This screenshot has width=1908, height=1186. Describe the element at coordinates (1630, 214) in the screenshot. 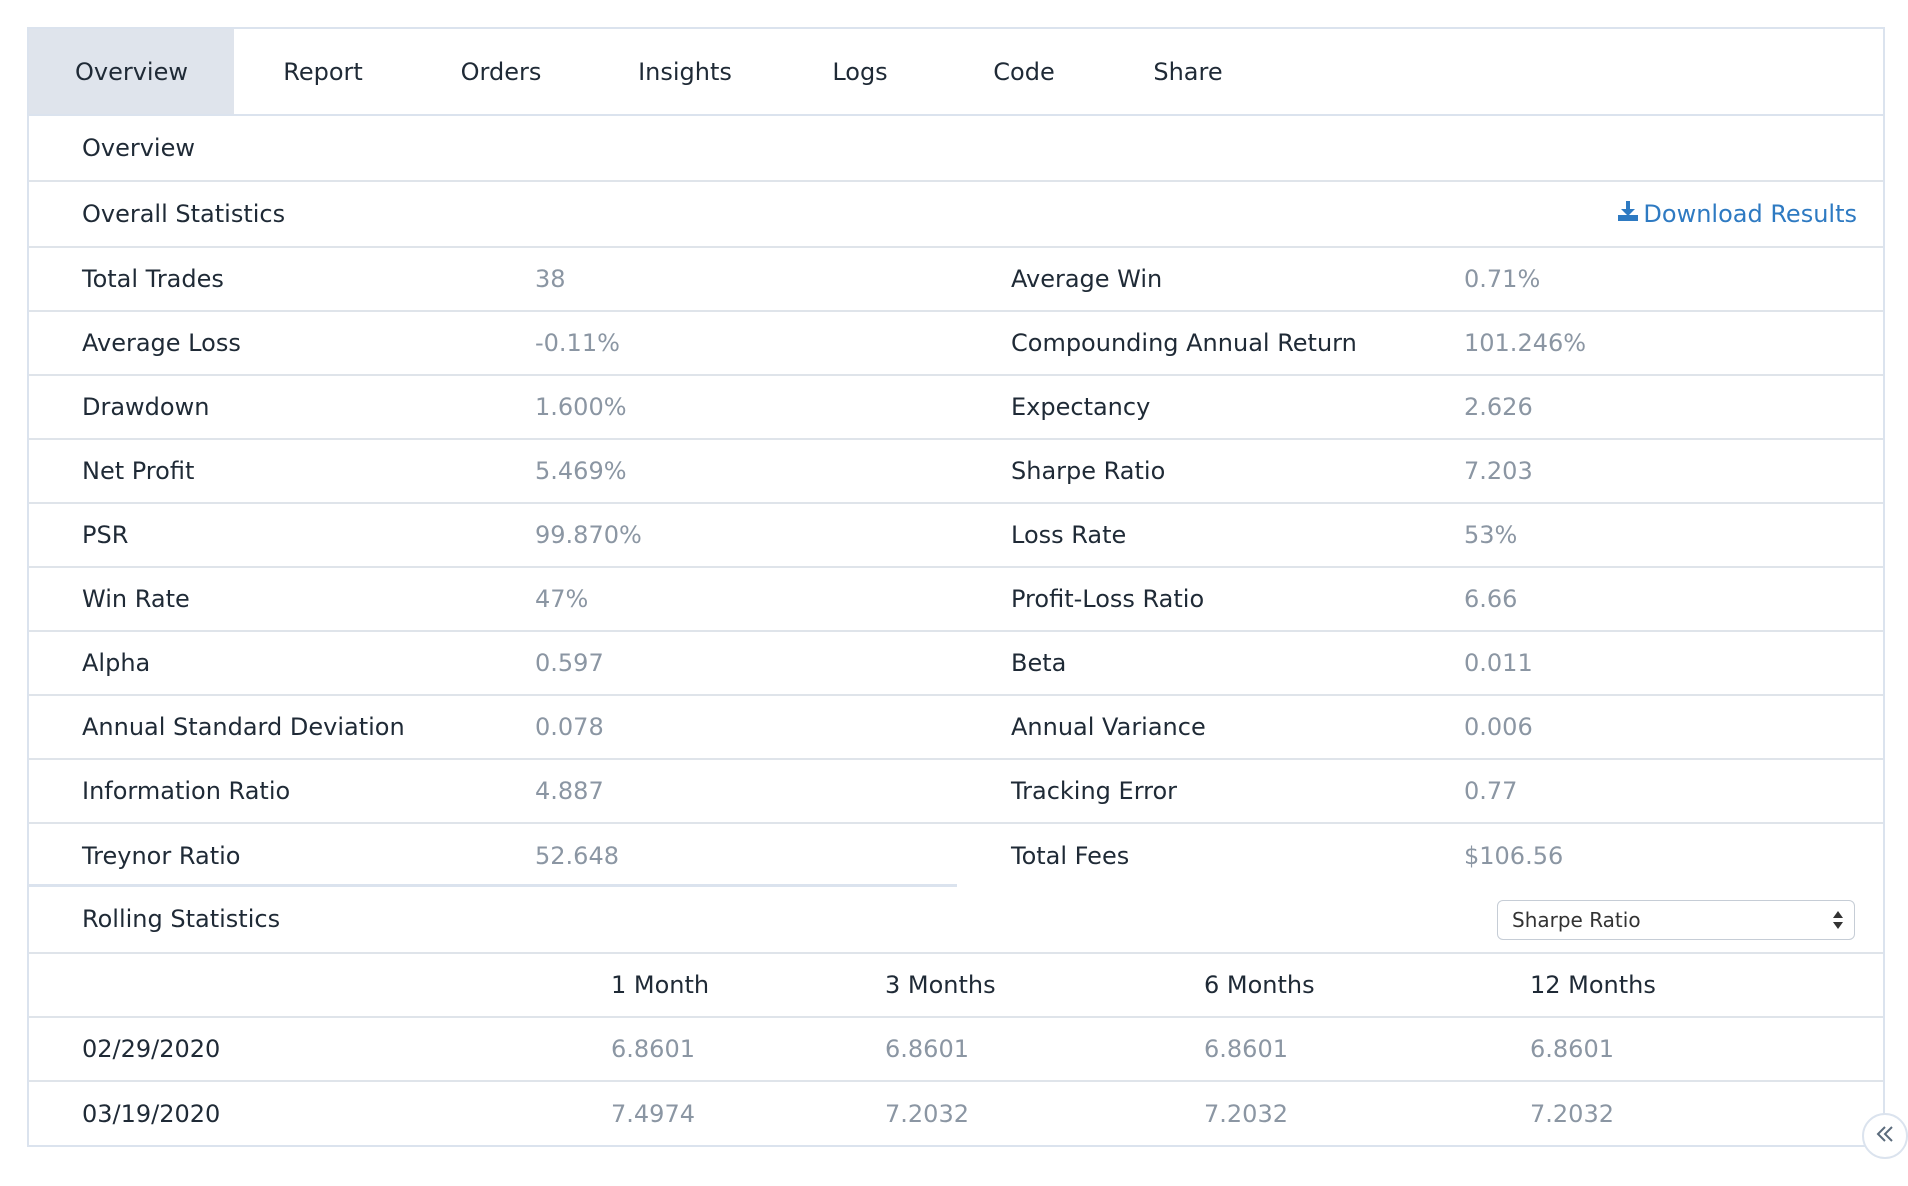

I see `download-icon` at that location.